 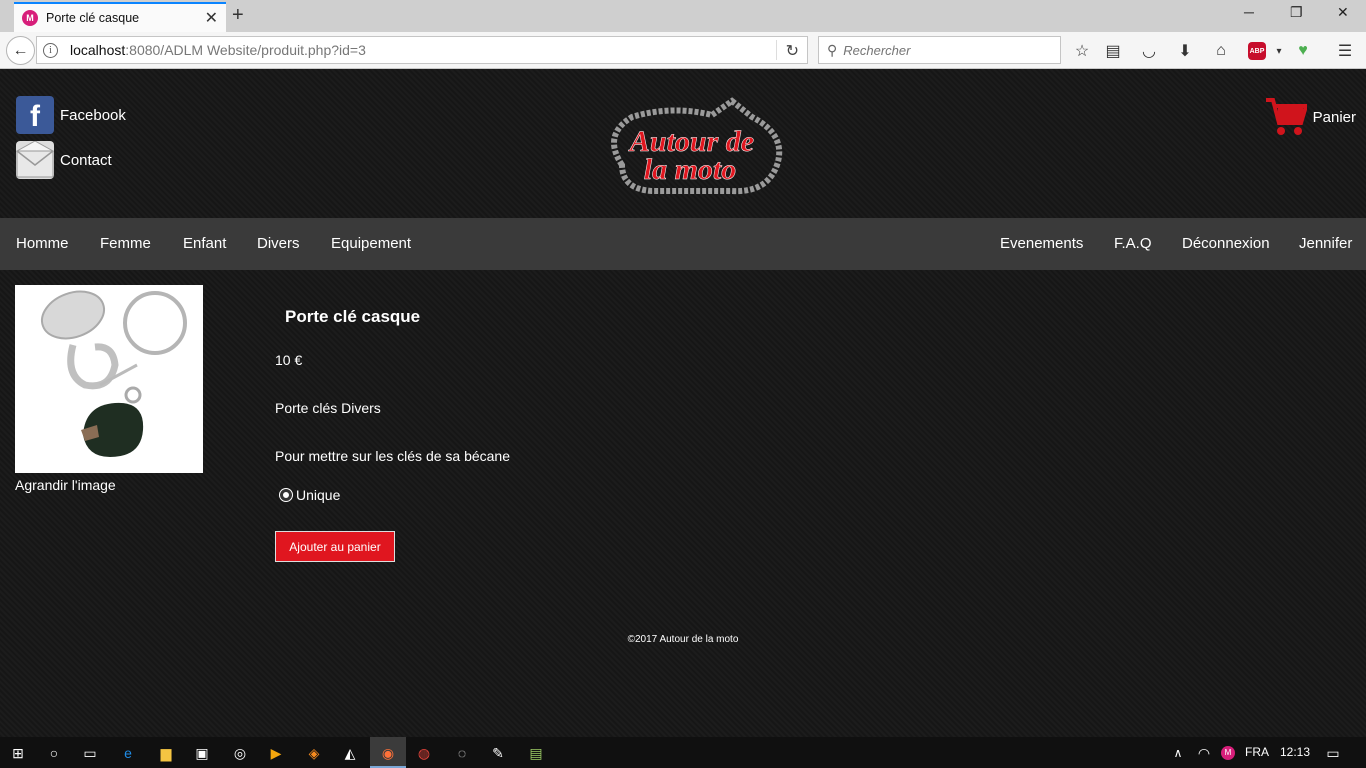 What do you see at coordinates (1226, 243) in the screenshot?
I see `menu-item-deconnexion: Déconnexion` at bounding box center [1226, 243].